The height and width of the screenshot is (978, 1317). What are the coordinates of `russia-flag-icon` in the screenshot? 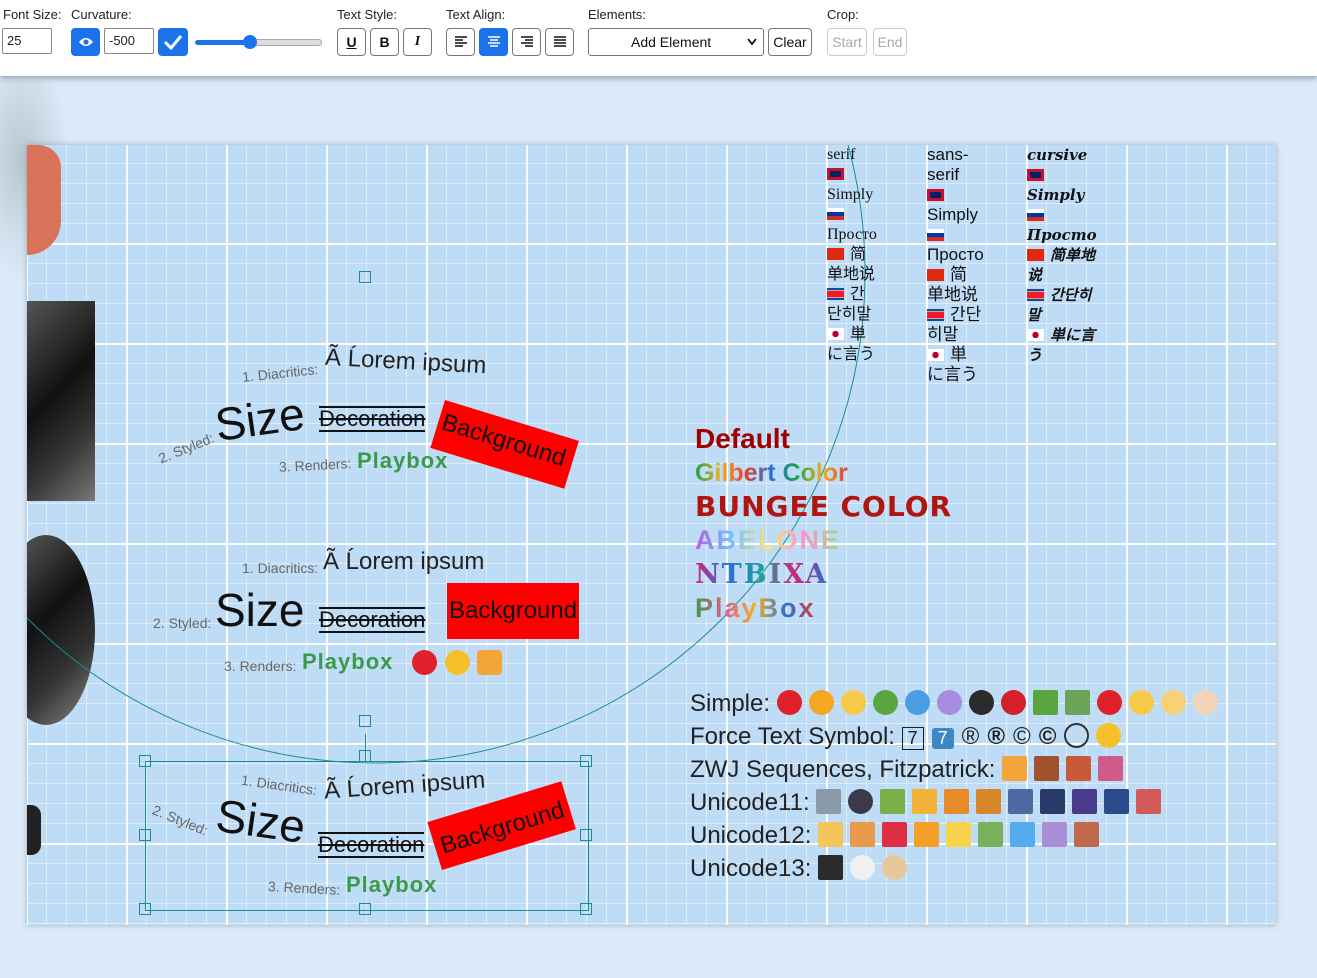 It's located at (835, 214).